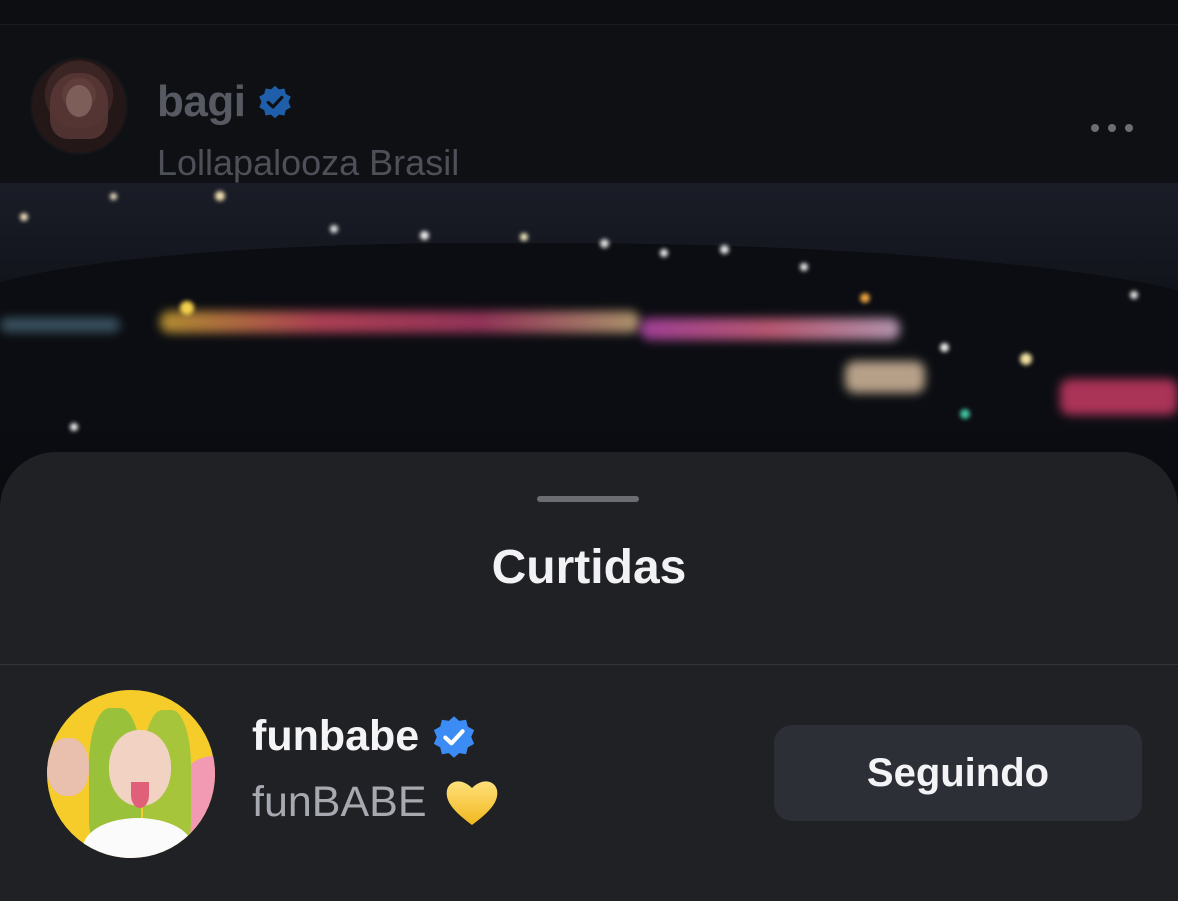 Image resolution: width=1178 pixels, height=901 pixels. What do you see at coordinates (958, 773) in the screenshot?
I see `following-button: Seguindo` at bounding box center [958, 773].